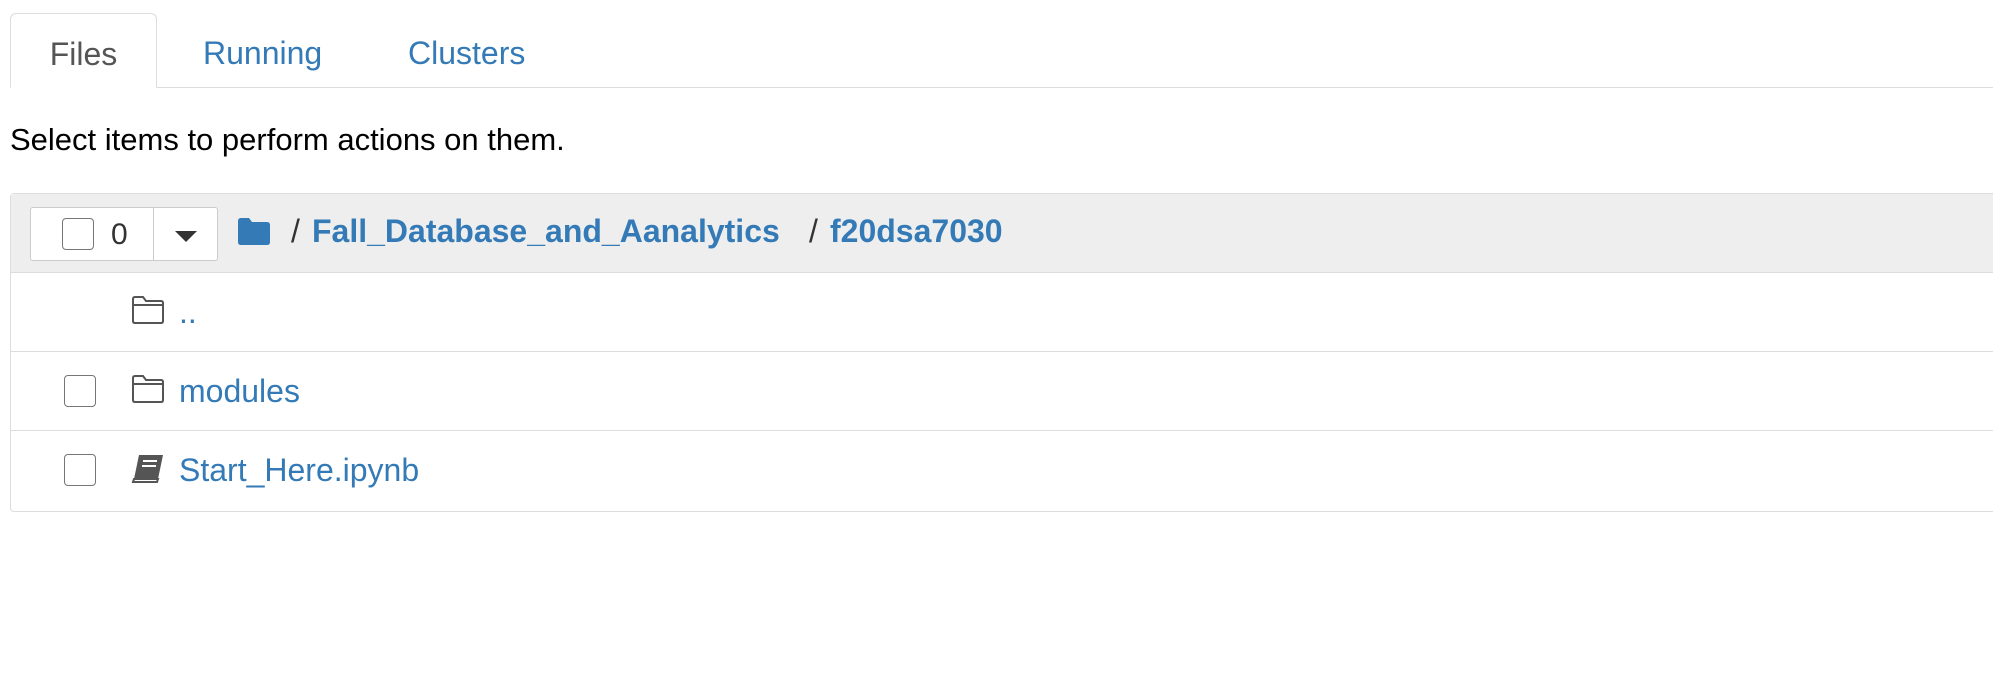 The image size is (1993, 687). Describe the element at coordinates (147, 469) in the screenshot. I see `notebook-icon` at that location.